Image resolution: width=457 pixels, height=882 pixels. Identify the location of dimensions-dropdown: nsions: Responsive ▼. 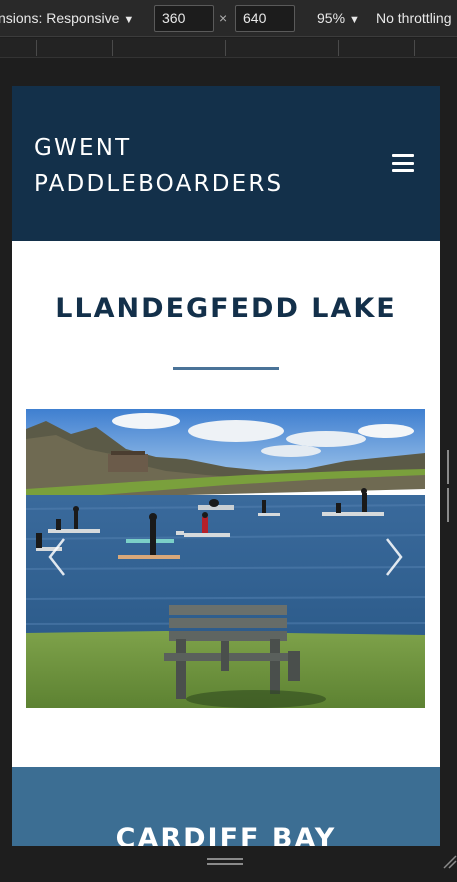
(67, 18).